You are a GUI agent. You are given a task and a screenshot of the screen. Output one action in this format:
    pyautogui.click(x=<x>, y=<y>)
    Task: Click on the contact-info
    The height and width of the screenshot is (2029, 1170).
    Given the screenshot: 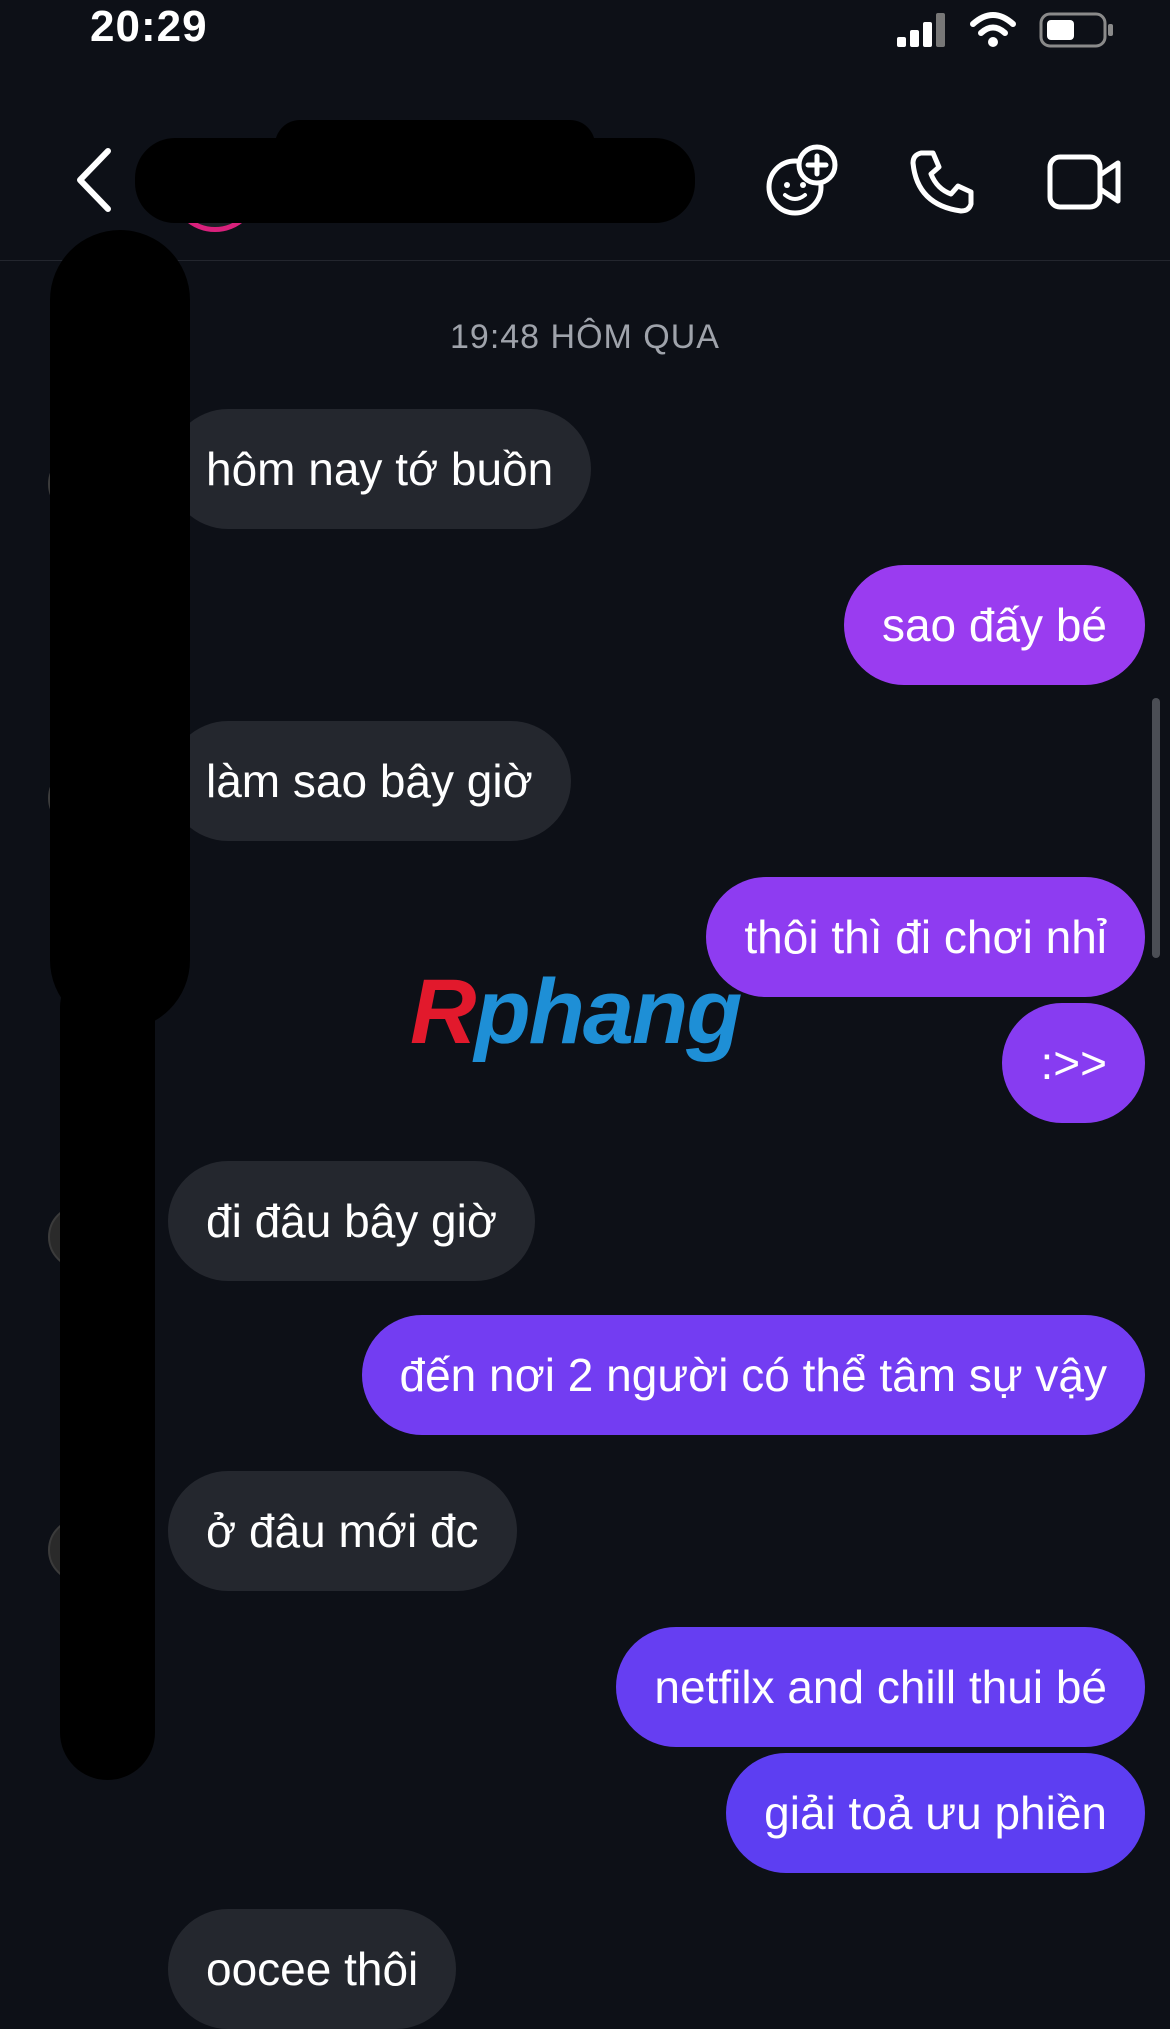 What is the action you would take?
    pyautogui.click(x=425, y=176)
    